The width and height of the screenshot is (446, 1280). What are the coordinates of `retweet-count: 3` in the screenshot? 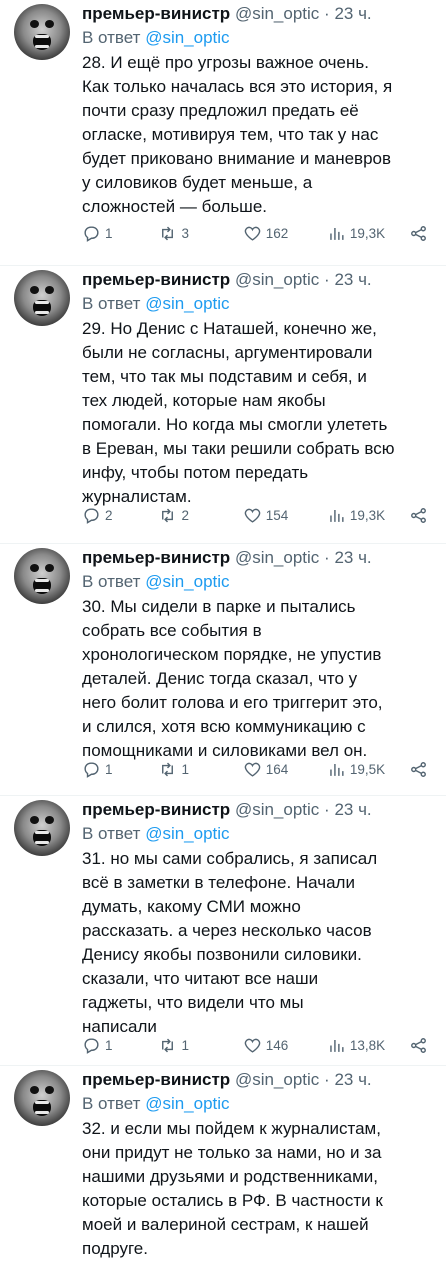 It's located at (185, 233).